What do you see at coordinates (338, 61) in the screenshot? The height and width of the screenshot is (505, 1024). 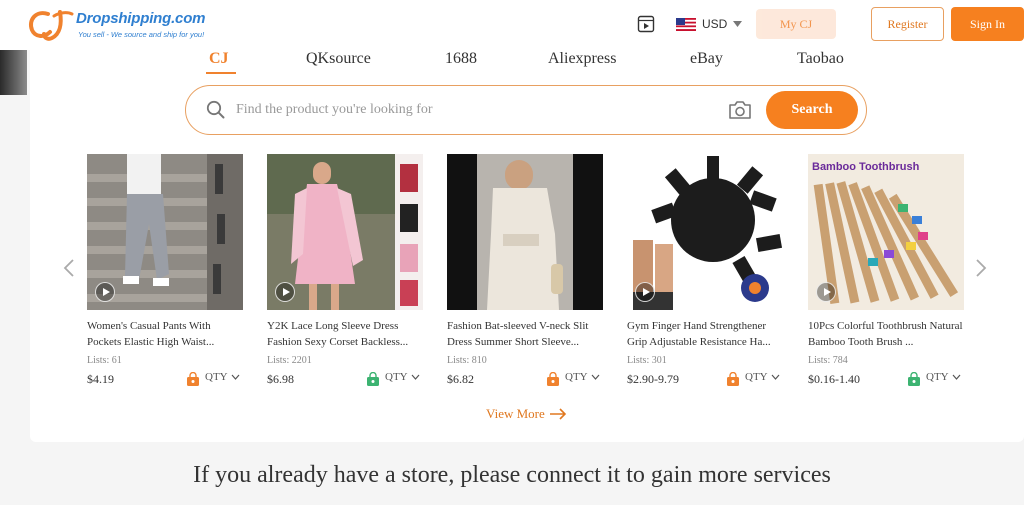 I see `tab-qksource: QKsource` at bounding box center [338, 61].